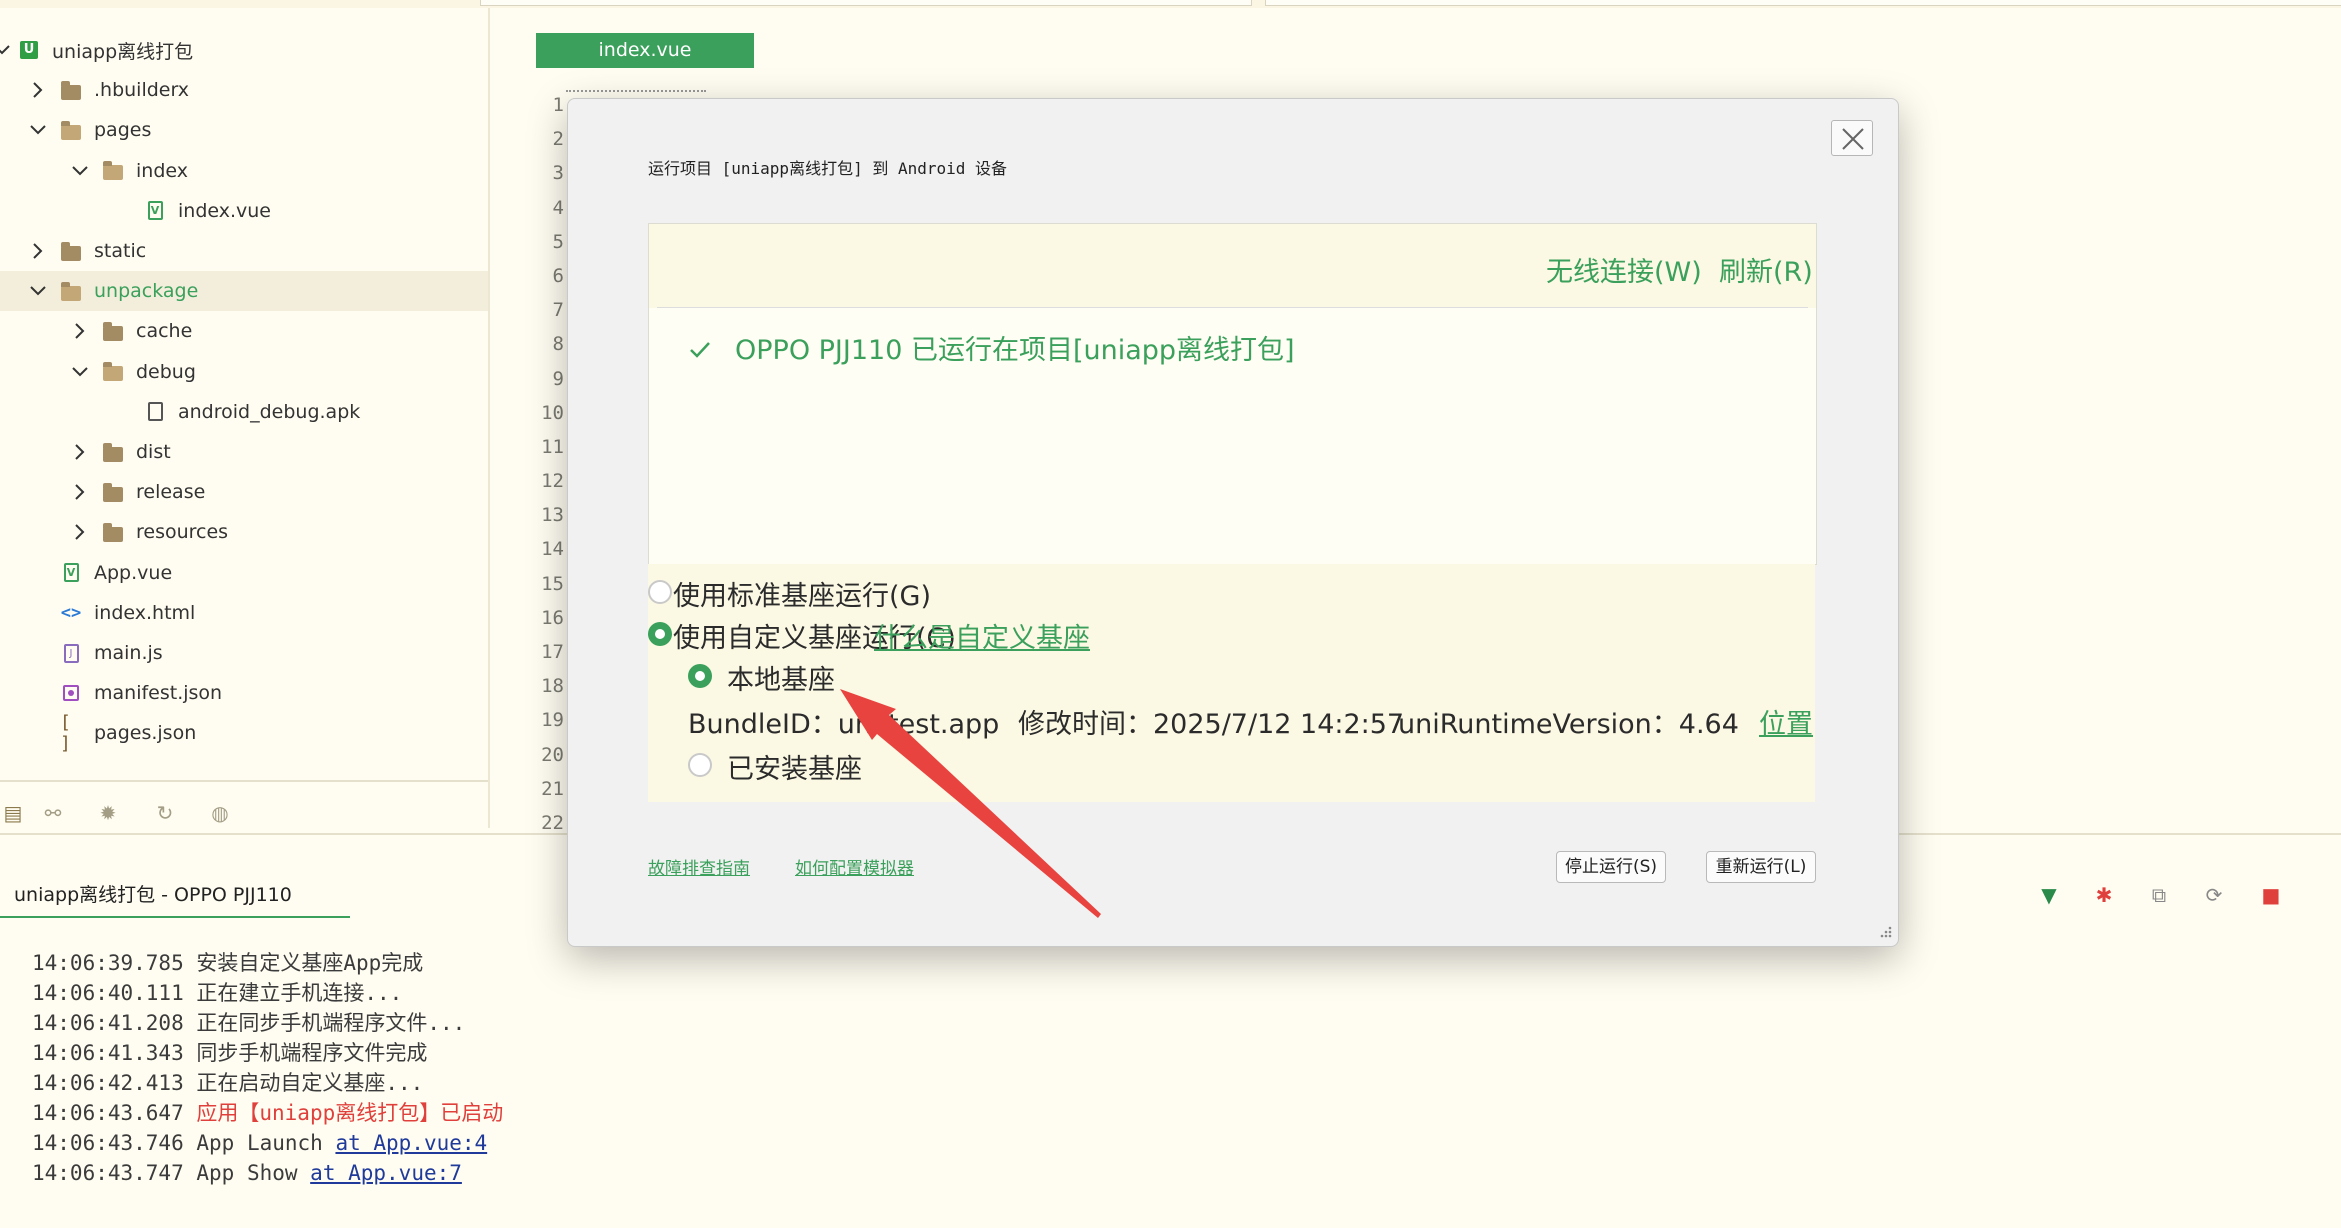 The width and height of the screenshot is (2341, 1228). Describe the element at coordinates (2104, 895) in the screenshot. I see `debug-icon: ✱` at that location.